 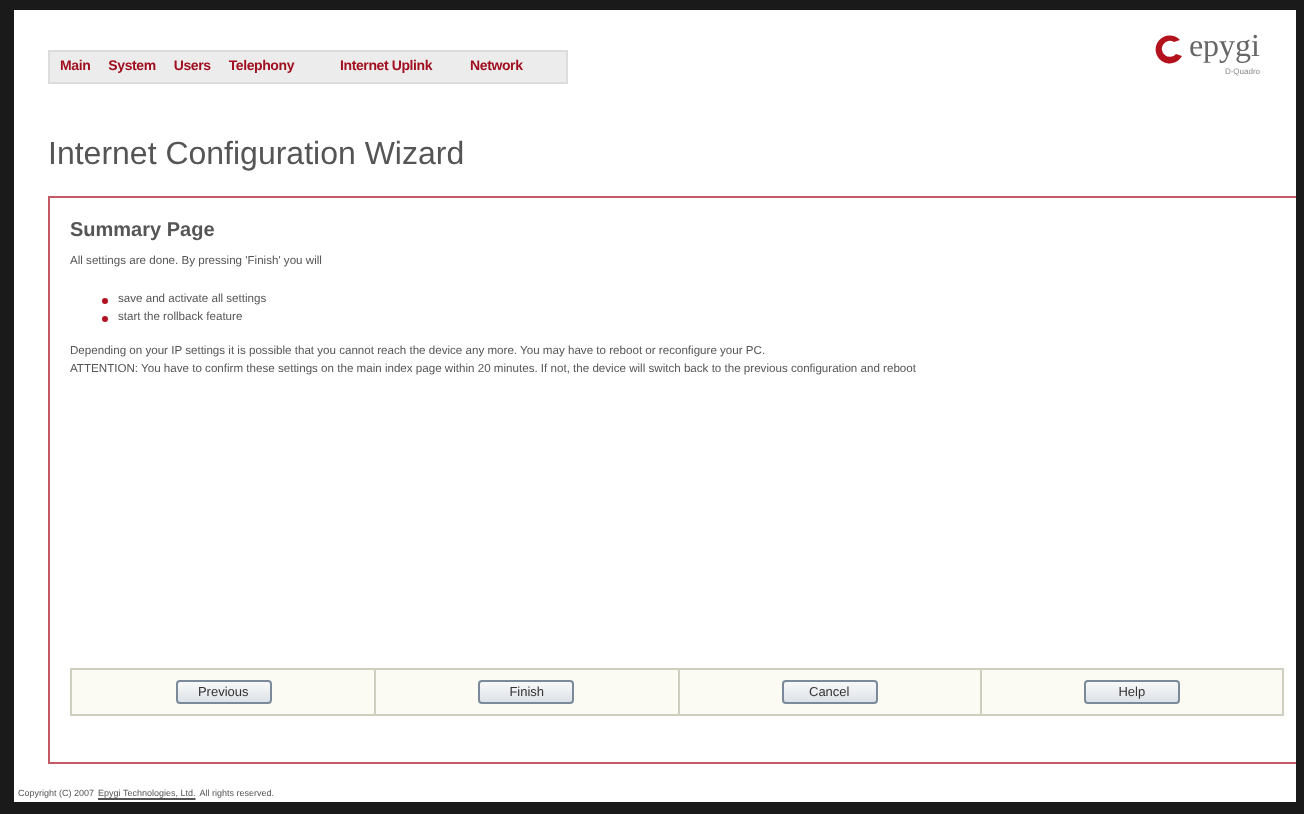 I want to click on section-heading: Summary Page, so click(x=143, y=231).